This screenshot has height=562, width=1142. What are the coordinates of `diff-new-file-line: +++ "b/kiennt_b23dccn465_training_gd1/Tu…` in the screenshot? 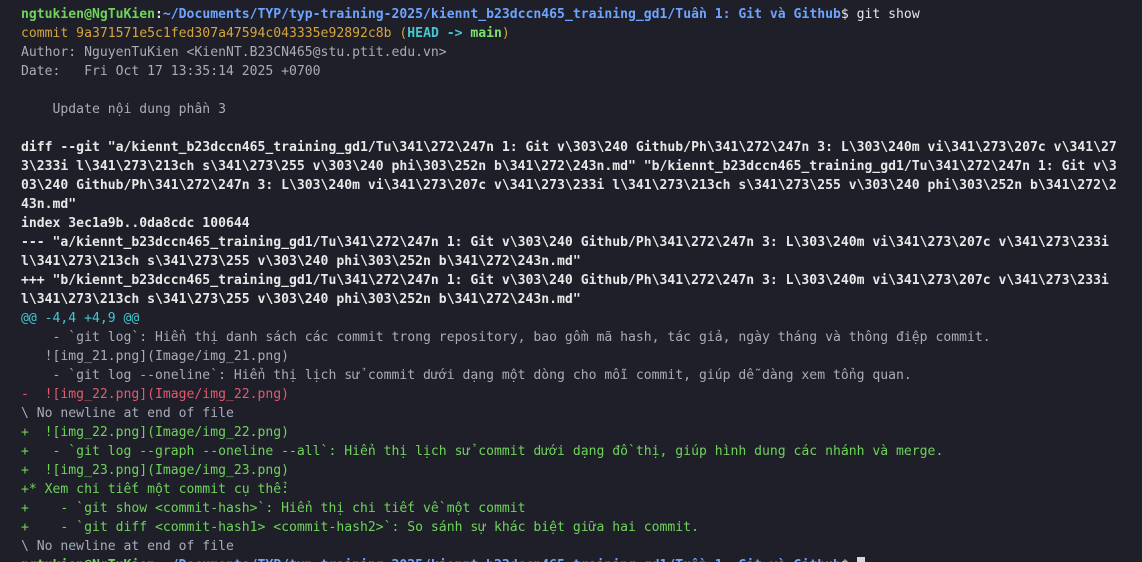 It's located at (565, 280).